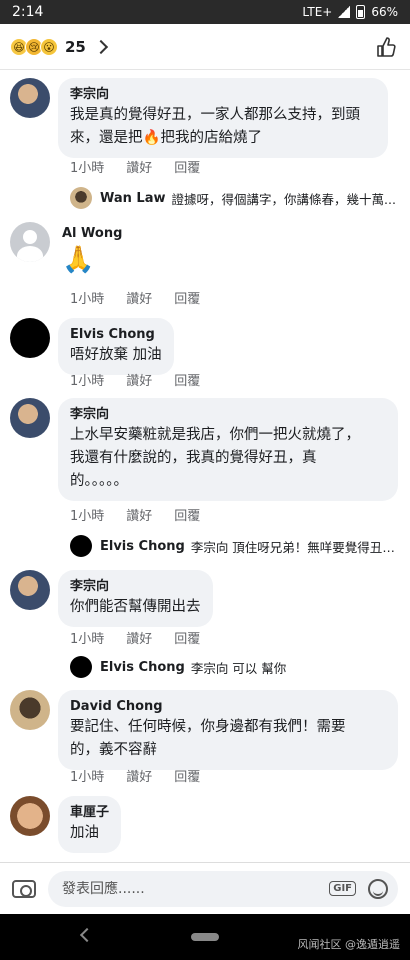 The height and width of the screenshot is (960, 410). I want to click on comment-bubble: David Chong 要記住、任何時候，你身邊都有我們！需要 的，義不容辭, so click(228, 730).